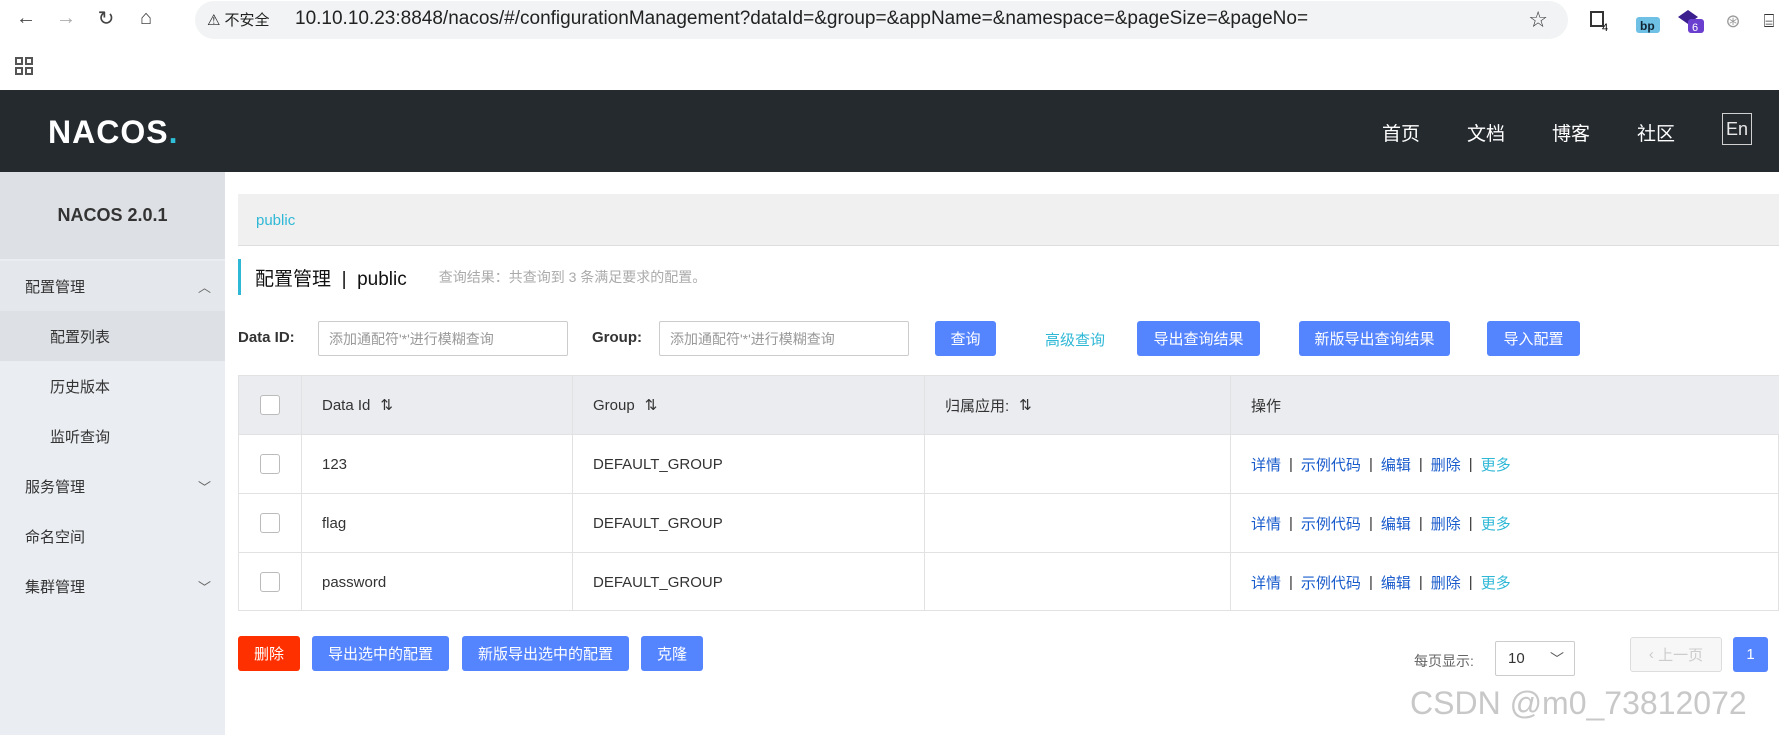 This screenshot has height=735, width=1779. Describe the element at coordinates (672, 653) in the screenshot. I see `clone-button: 克隆` at that location.